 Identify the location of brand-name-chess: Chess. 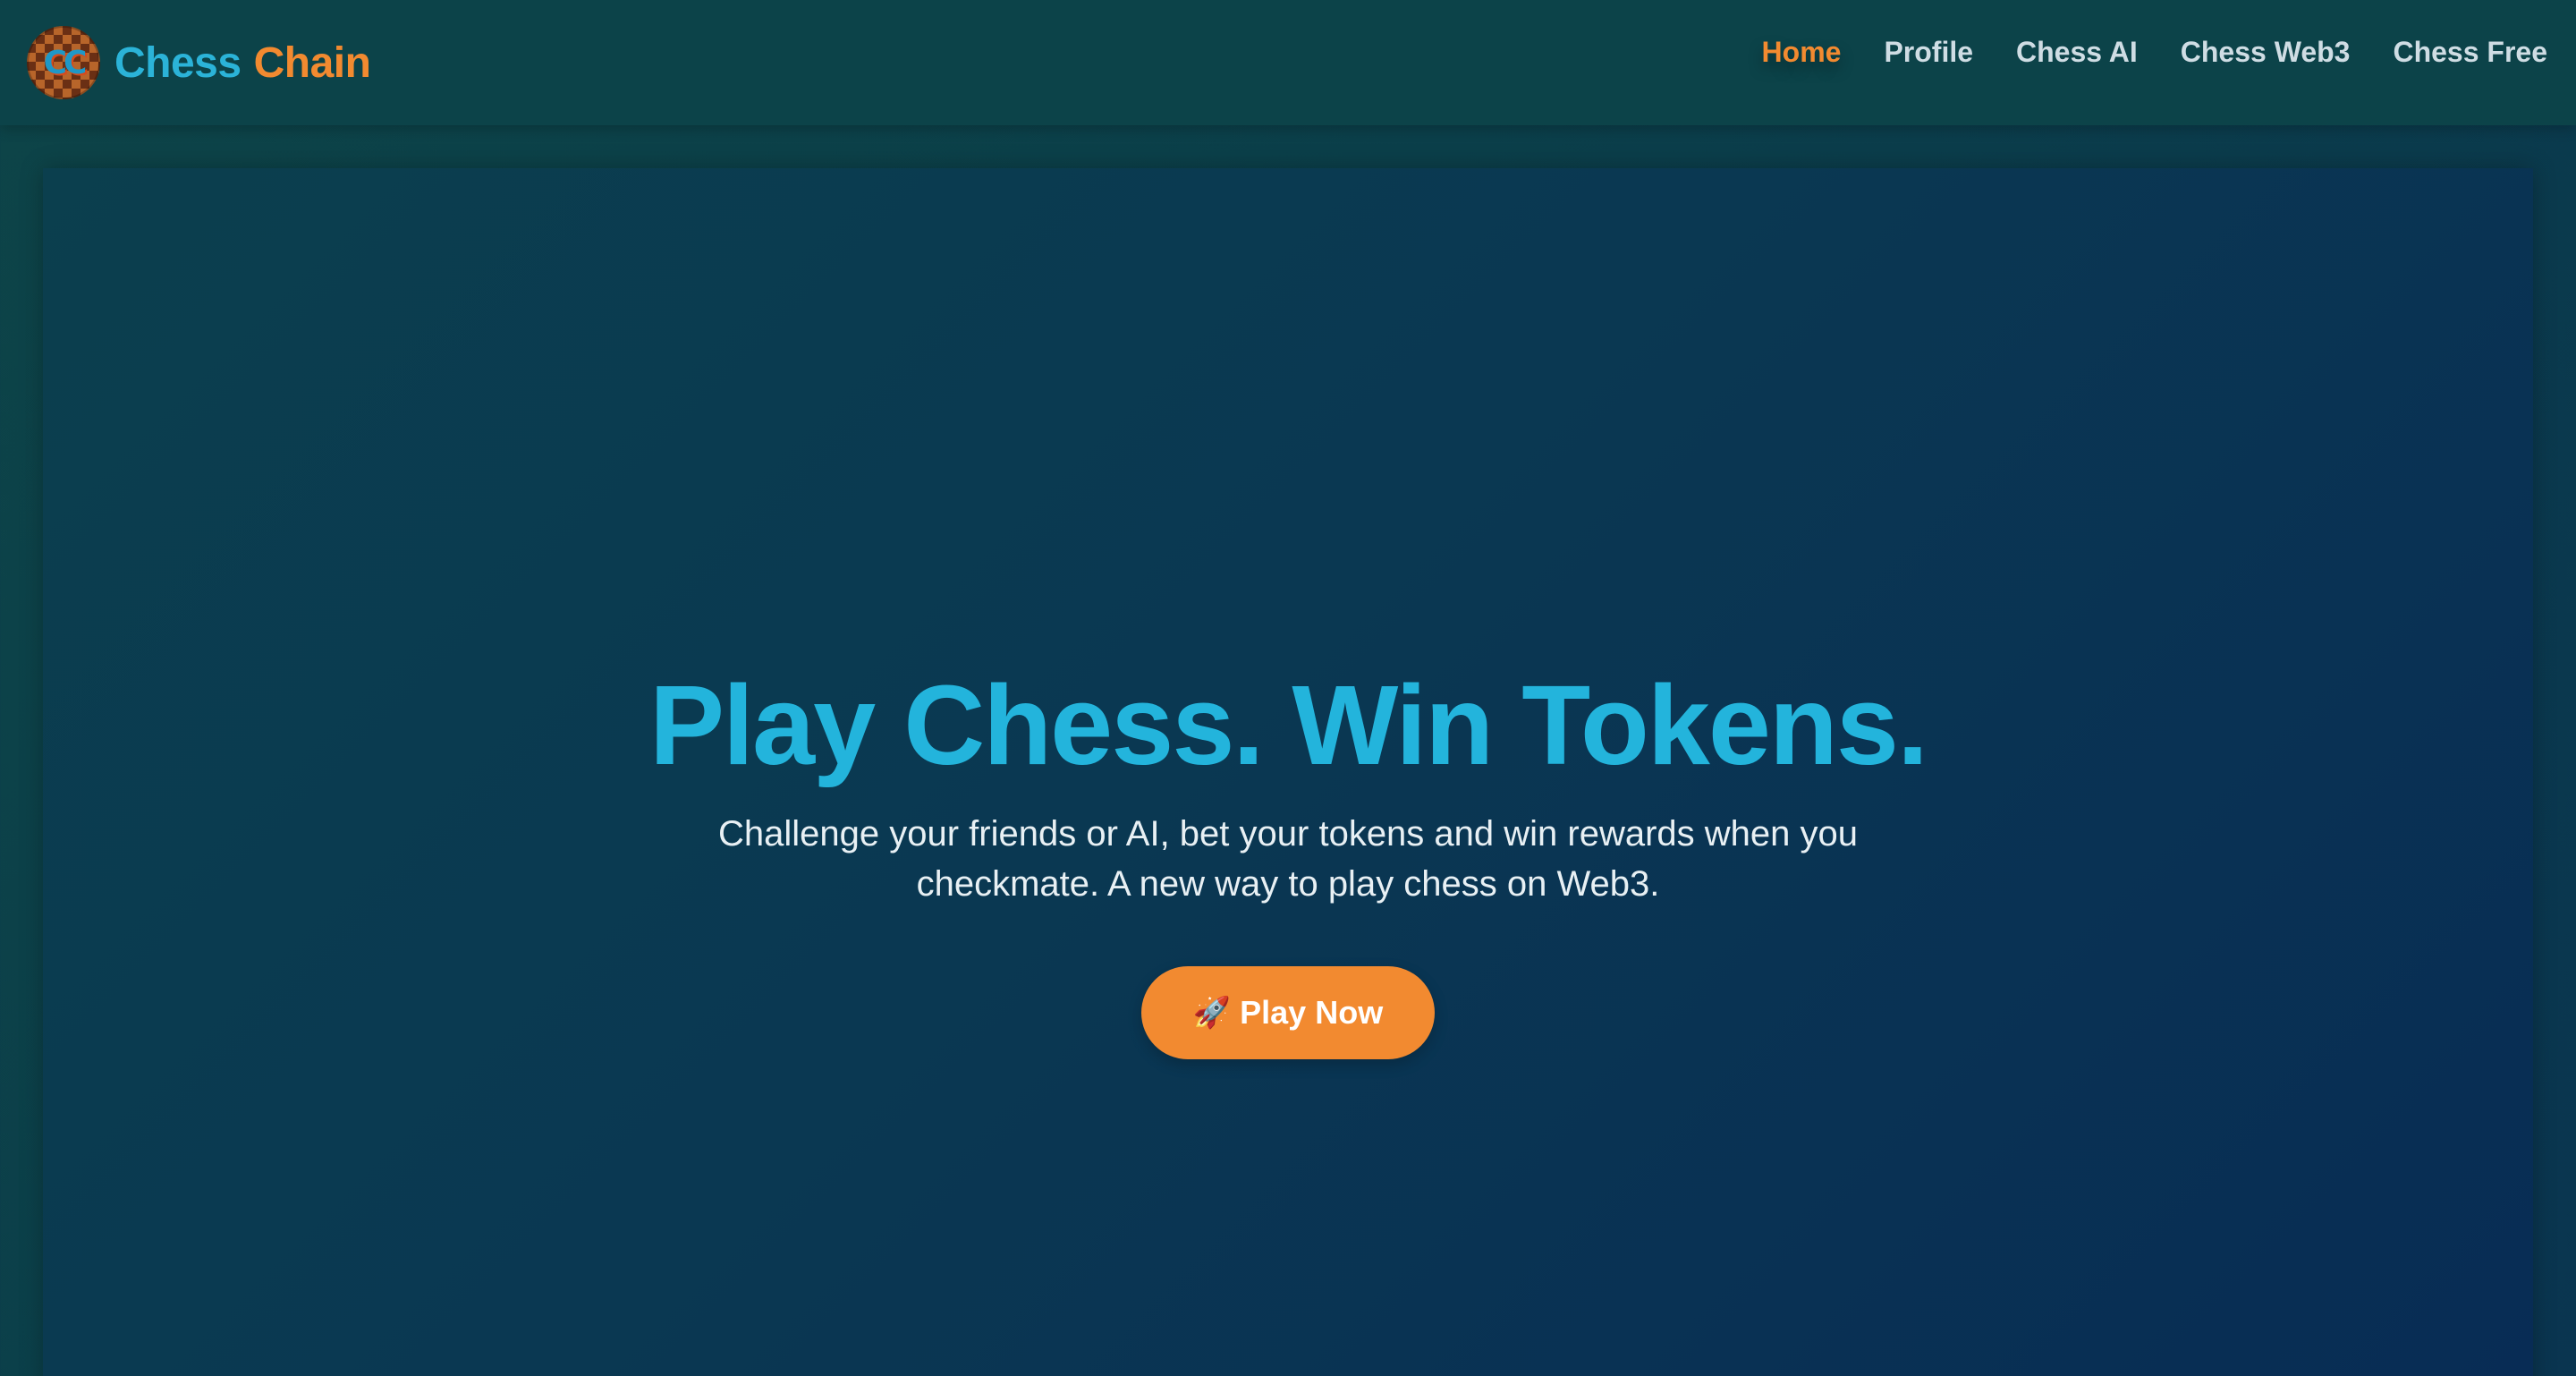
(178, 63).